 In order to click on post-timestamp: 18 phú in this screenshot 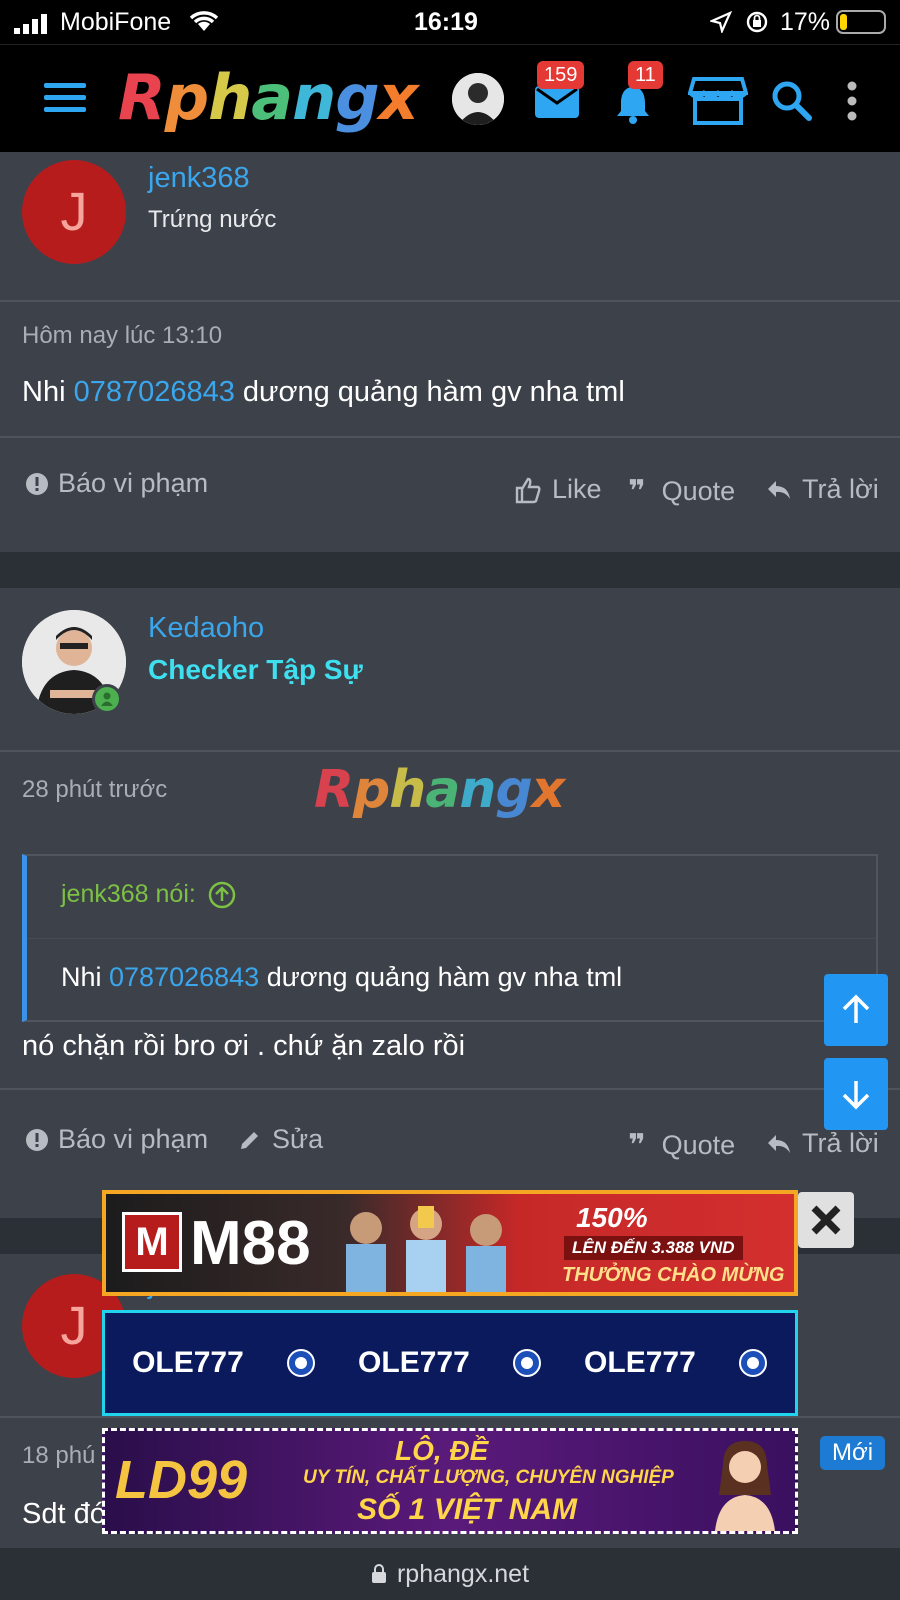, I will do `click(58, 1456)`.